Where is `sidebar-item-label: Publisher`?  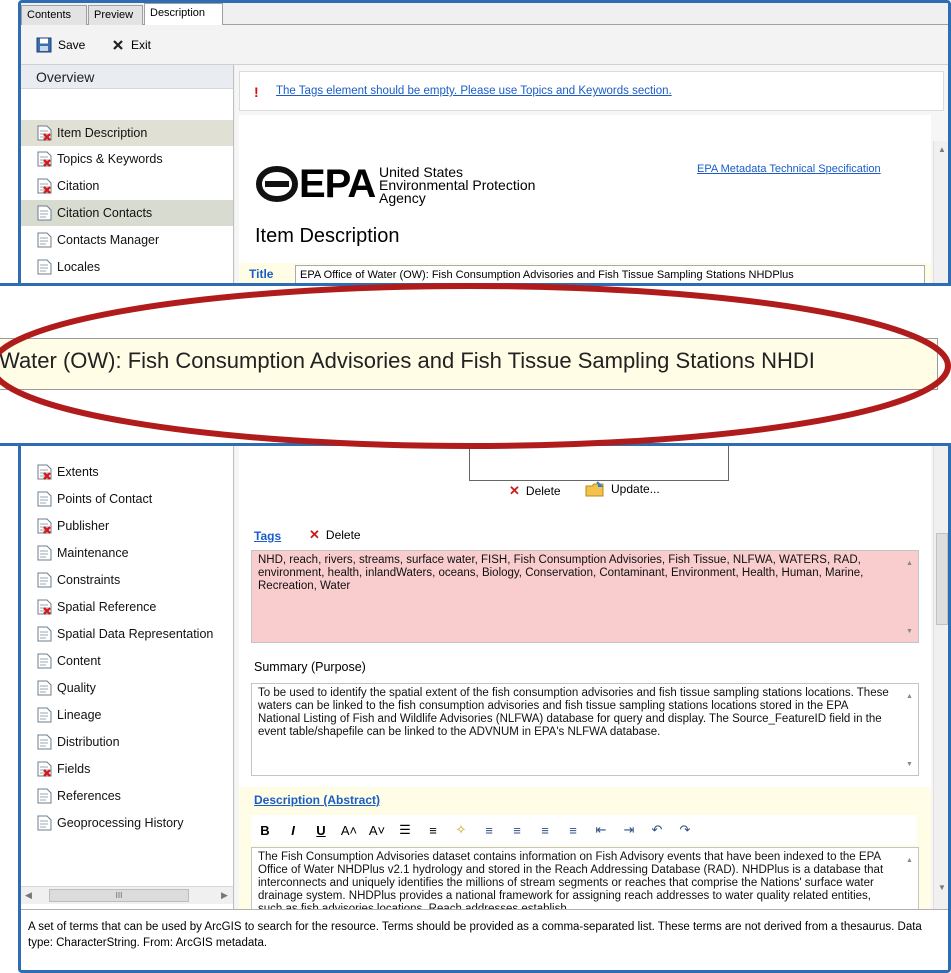
sidebar-item-label: Publisher is located at coordinates (83, 526).